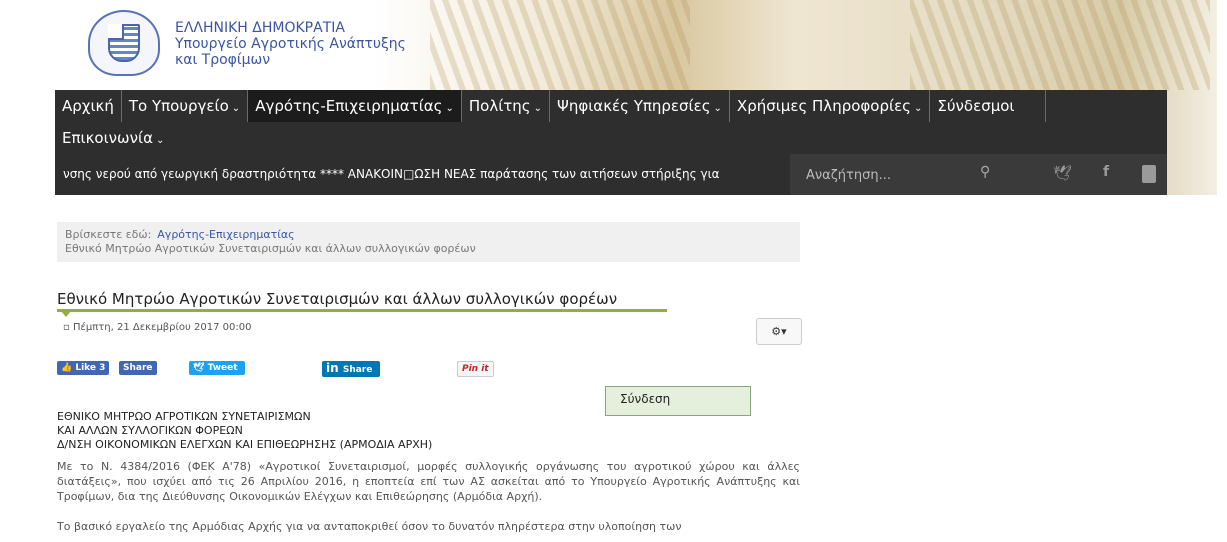  Describe the element at coordinates (68, 368) in the screenshot. I see `thumbs-up-icon: 👍` at that location.